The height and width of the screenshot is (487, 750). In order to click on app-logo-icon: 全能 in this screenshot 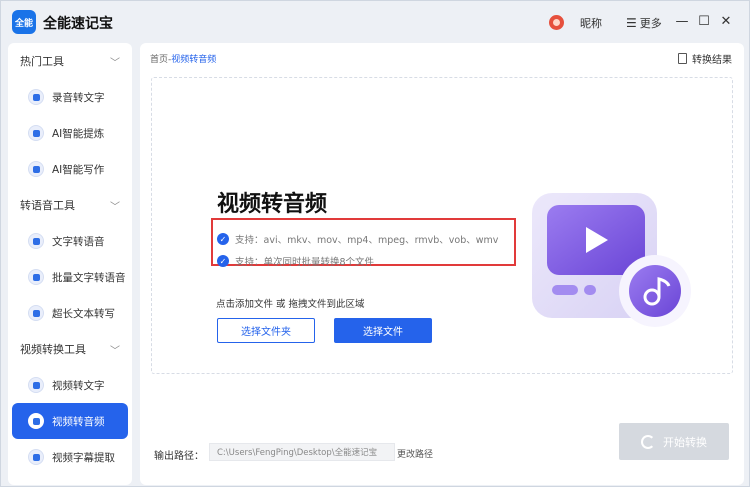, I will do `click(24, 22)`.